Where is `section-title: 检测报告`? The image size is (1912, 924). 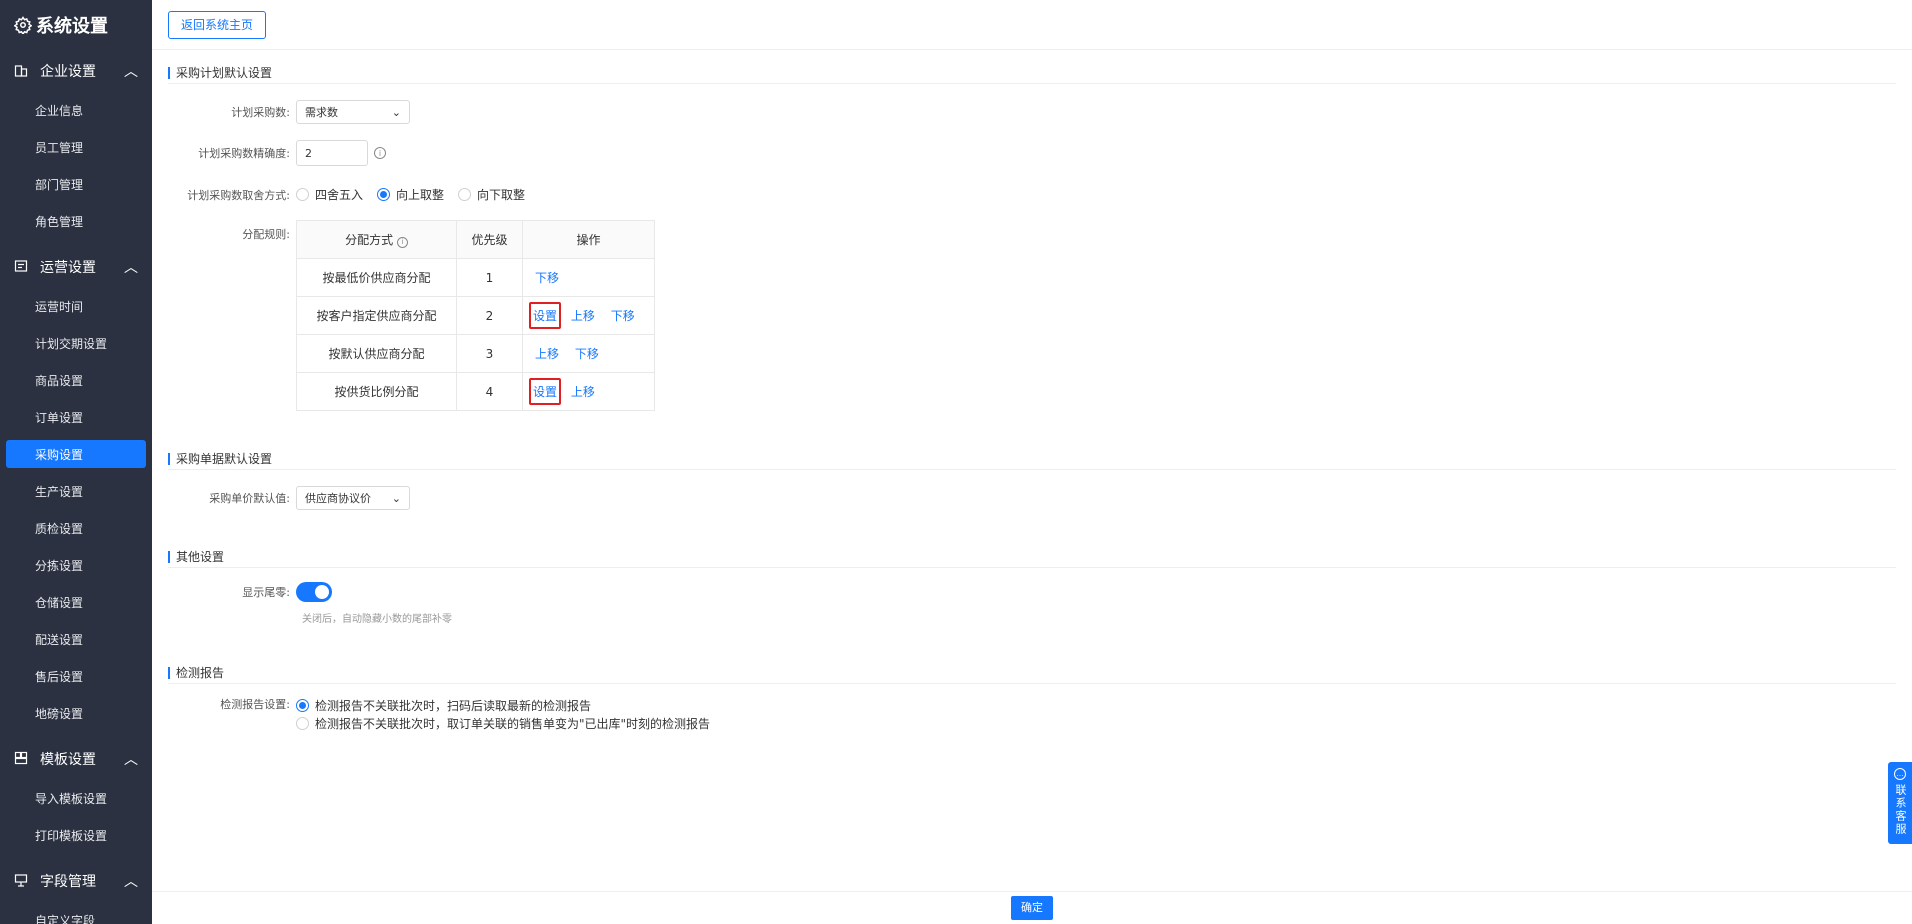
section-title: 检测报告 is located at coordinates (1032, 673).